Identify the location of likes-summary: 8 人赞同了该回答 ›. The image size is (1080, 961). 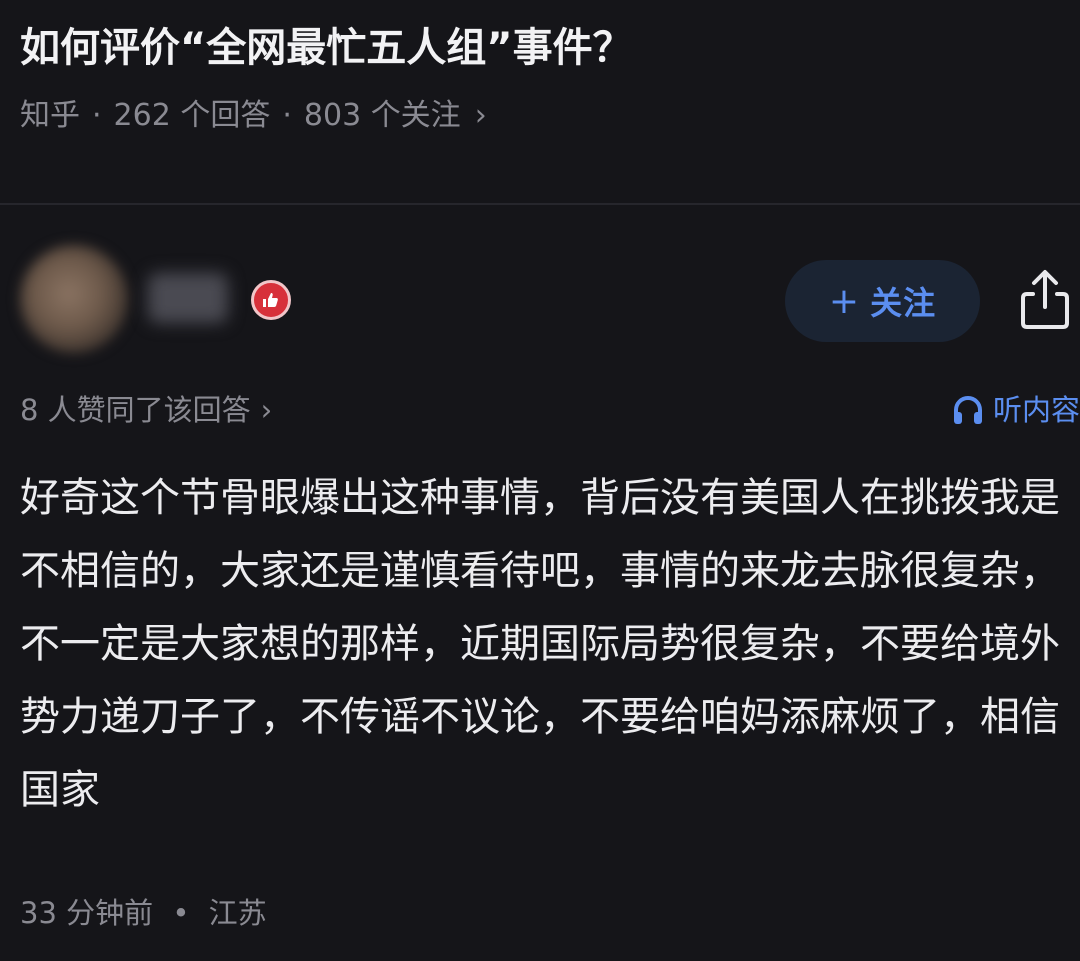
(146, 410).